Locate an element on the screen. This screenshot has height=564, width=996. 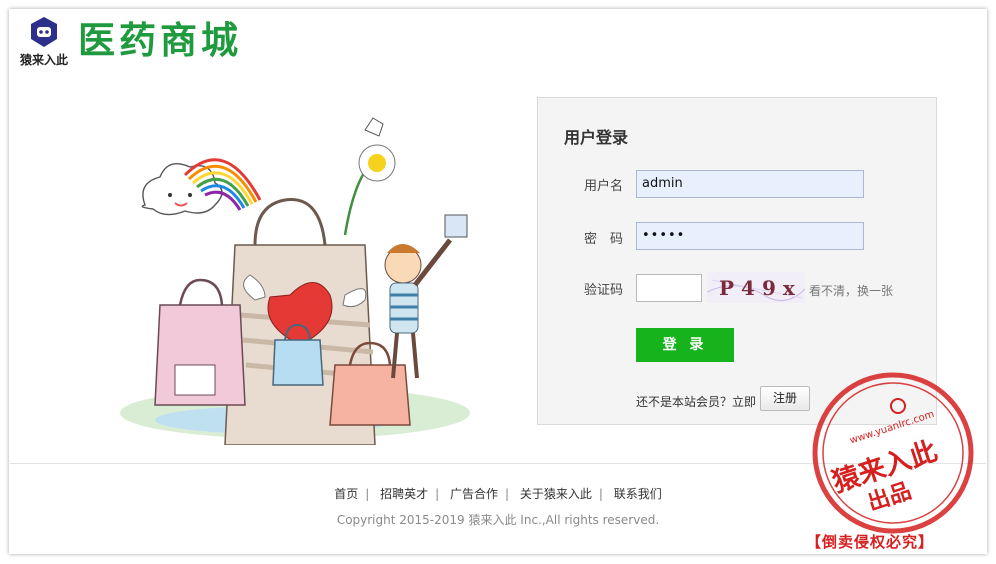
watermark-caption: 【倒卖侵权必究】 is located at coordinates (870, 542).